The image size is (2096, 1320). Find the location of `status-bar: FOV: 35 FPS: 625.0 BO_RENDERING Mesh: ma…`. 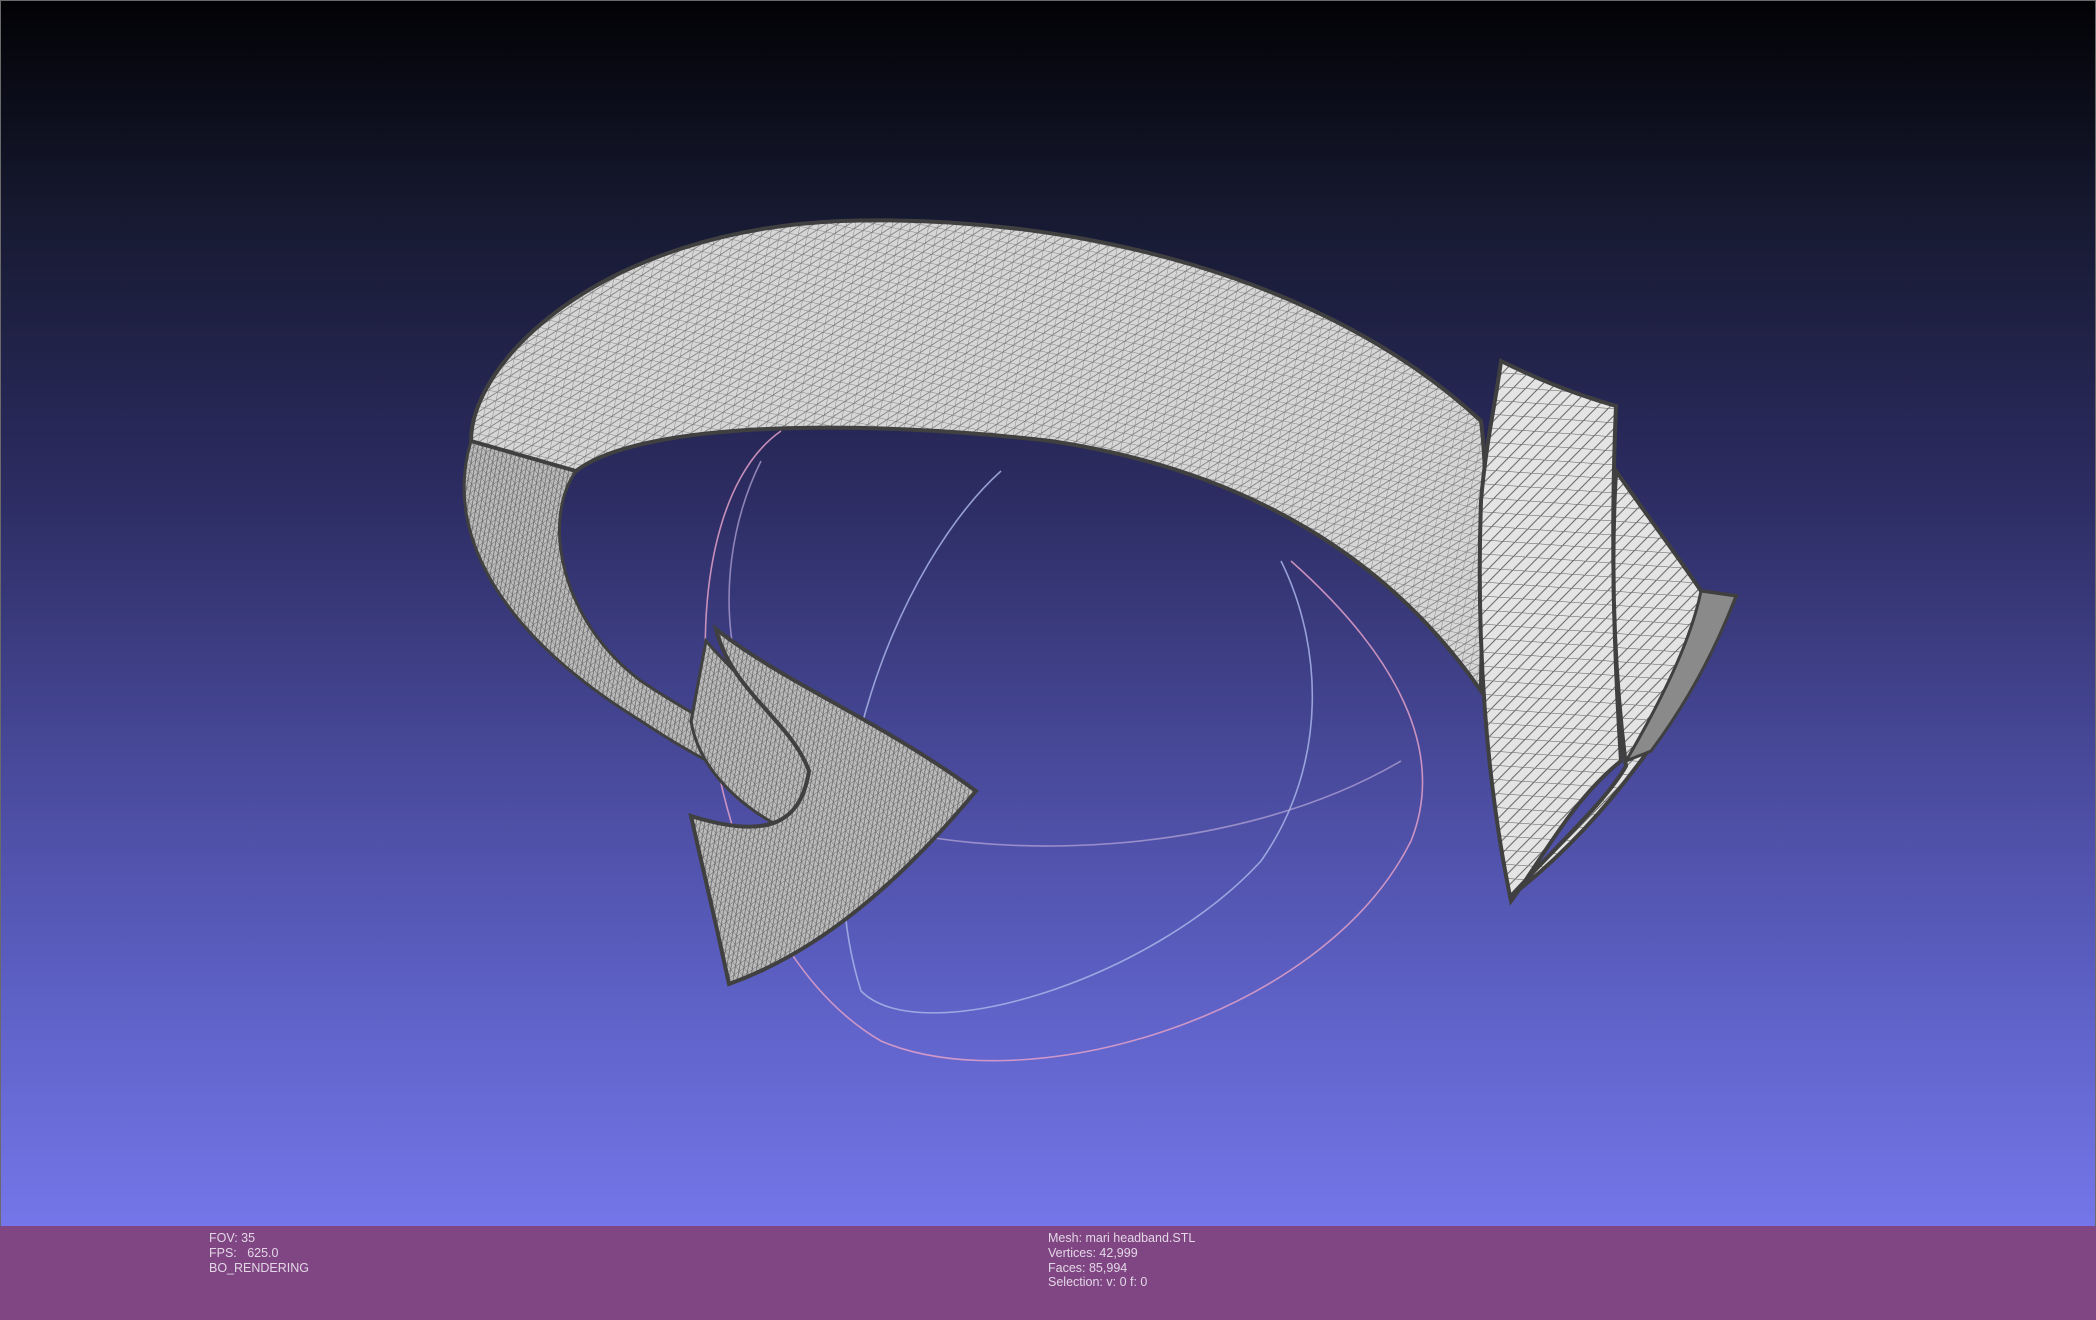

status-bar: FOV: 35 FPS: 625.0 BO_RENDERING Mesh: ma… is located at coordinates (1048, 1273).